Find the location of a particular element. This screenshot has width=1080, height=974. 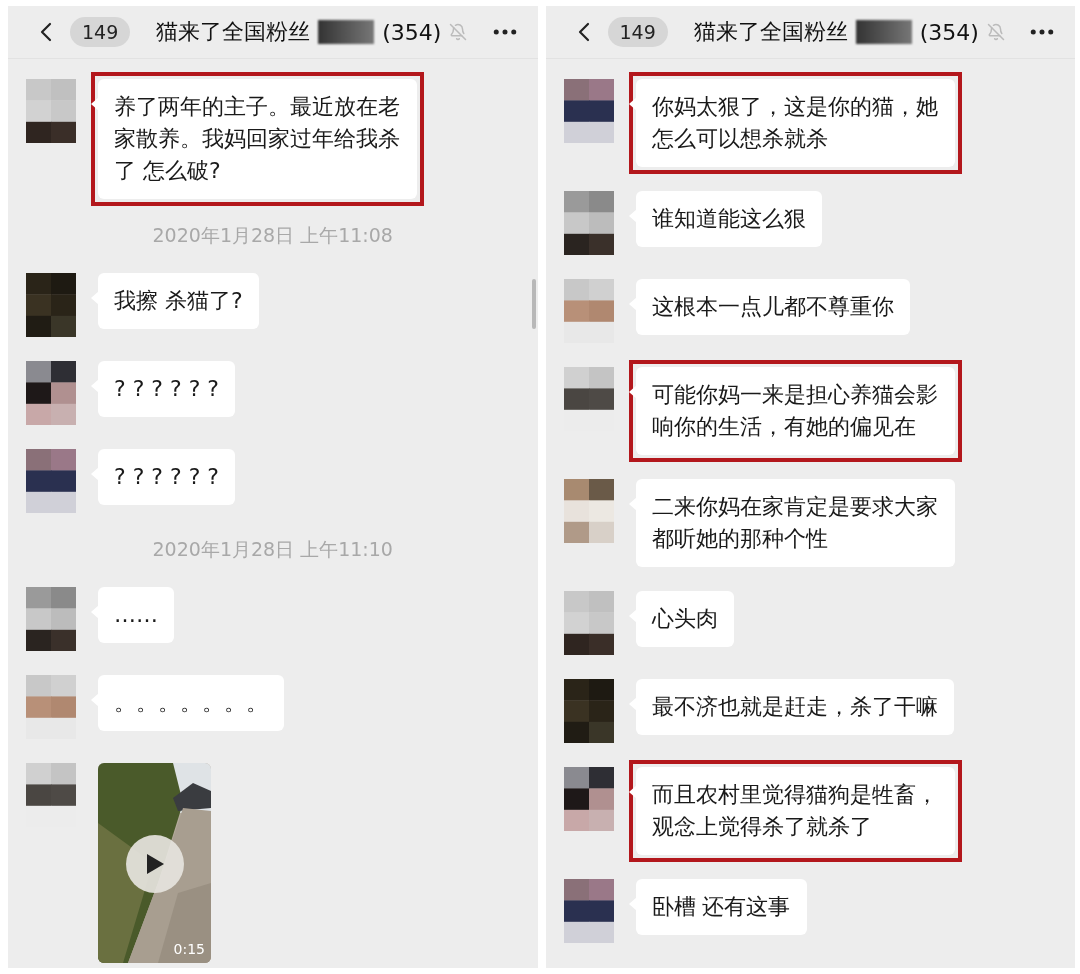

scroll-indicator is located at coordinates (533, 304).